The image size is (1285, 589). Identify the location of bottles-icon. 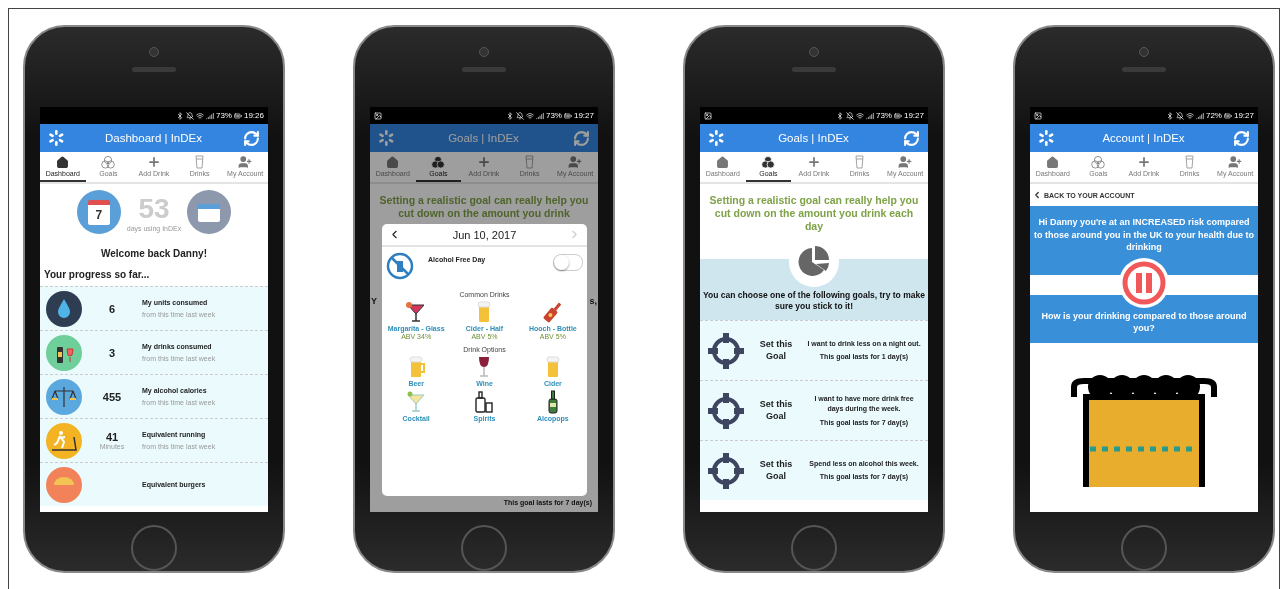
(484, 402).